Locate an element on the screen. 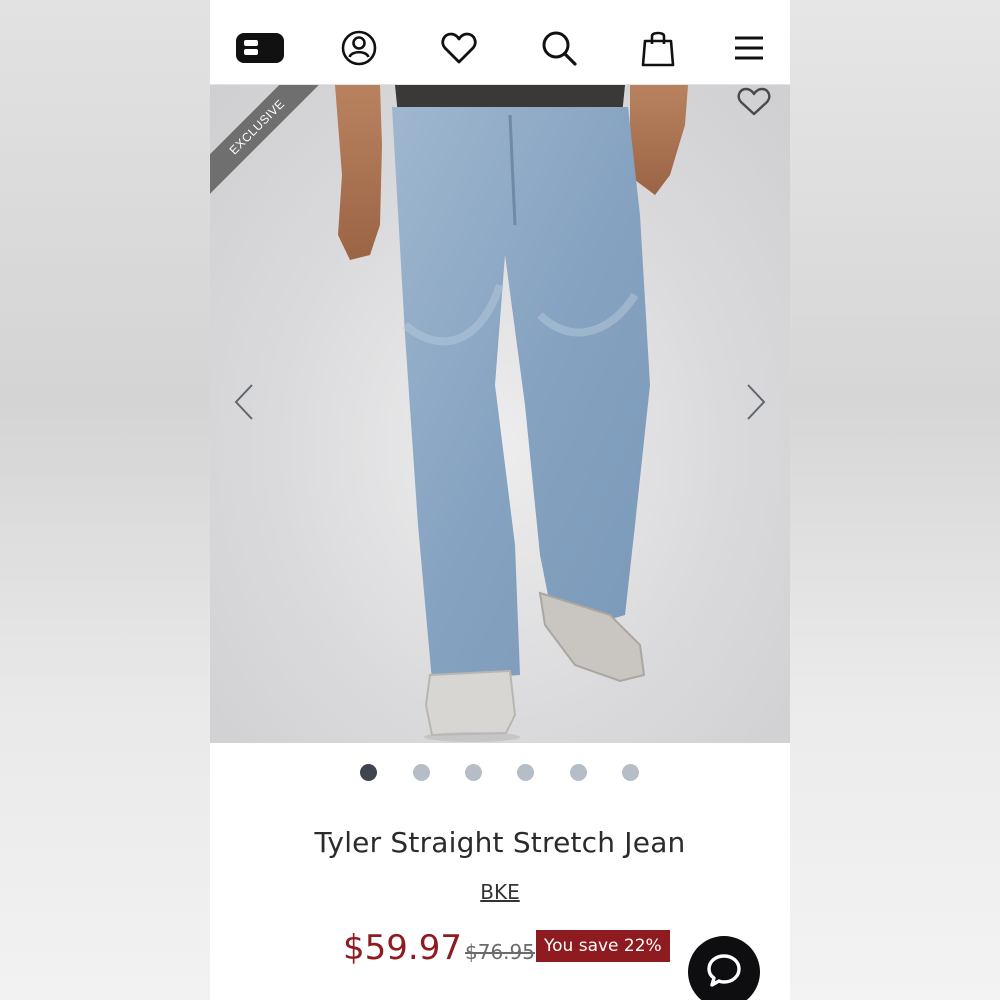 The image size is (1000, 1000). carousel-pagination is located at coordinates (500, 773).